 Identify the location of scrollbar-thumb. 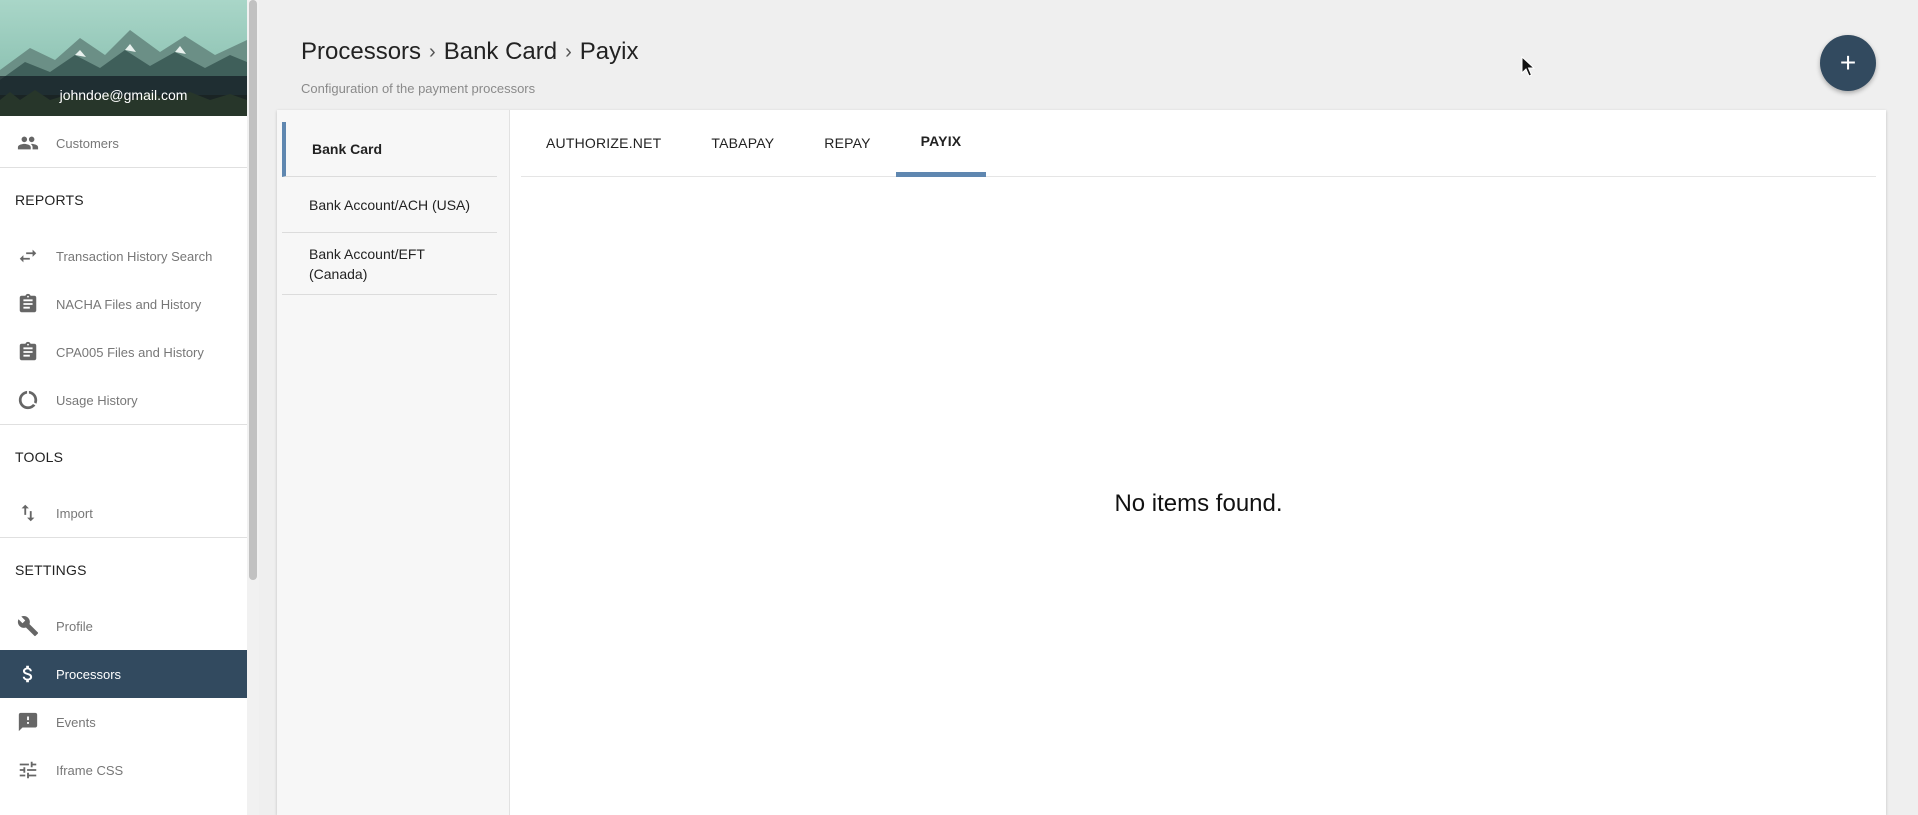
(253, 290).